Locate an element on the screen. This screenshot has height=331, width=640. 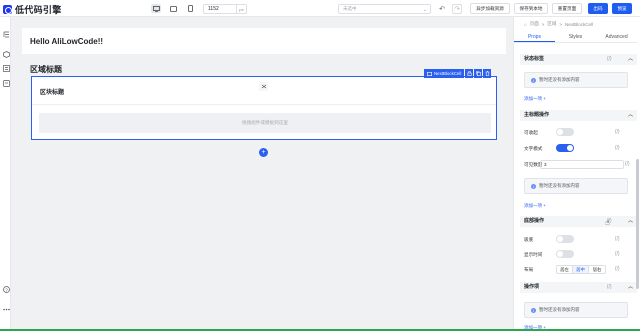
breadcrumb-item-page: 页面 is located at coordinates (534, 24).